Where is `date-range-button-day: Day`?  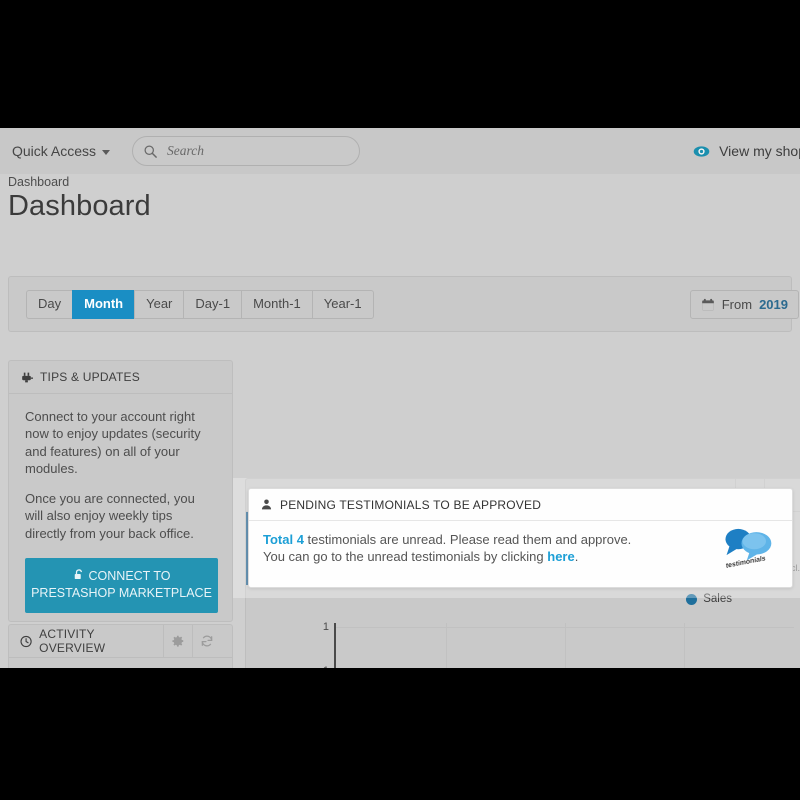
date-range-button-day: Day is located at coordinates (49, 305).